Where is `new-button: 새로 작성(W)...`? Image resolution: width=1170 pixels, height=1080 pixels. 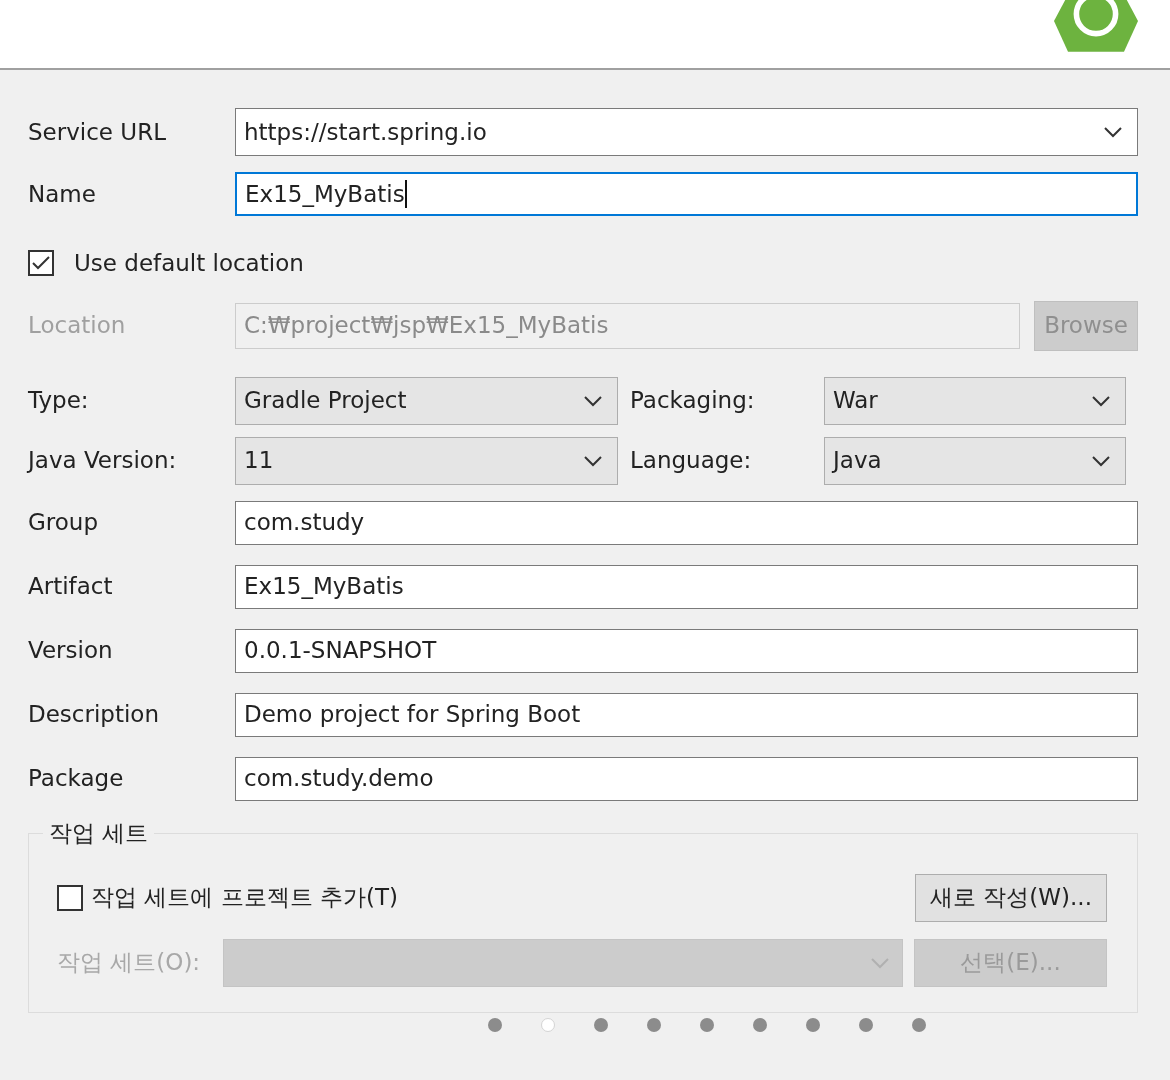
new-button: 새로 작성(W)... is located at coordinates (1011, 897).